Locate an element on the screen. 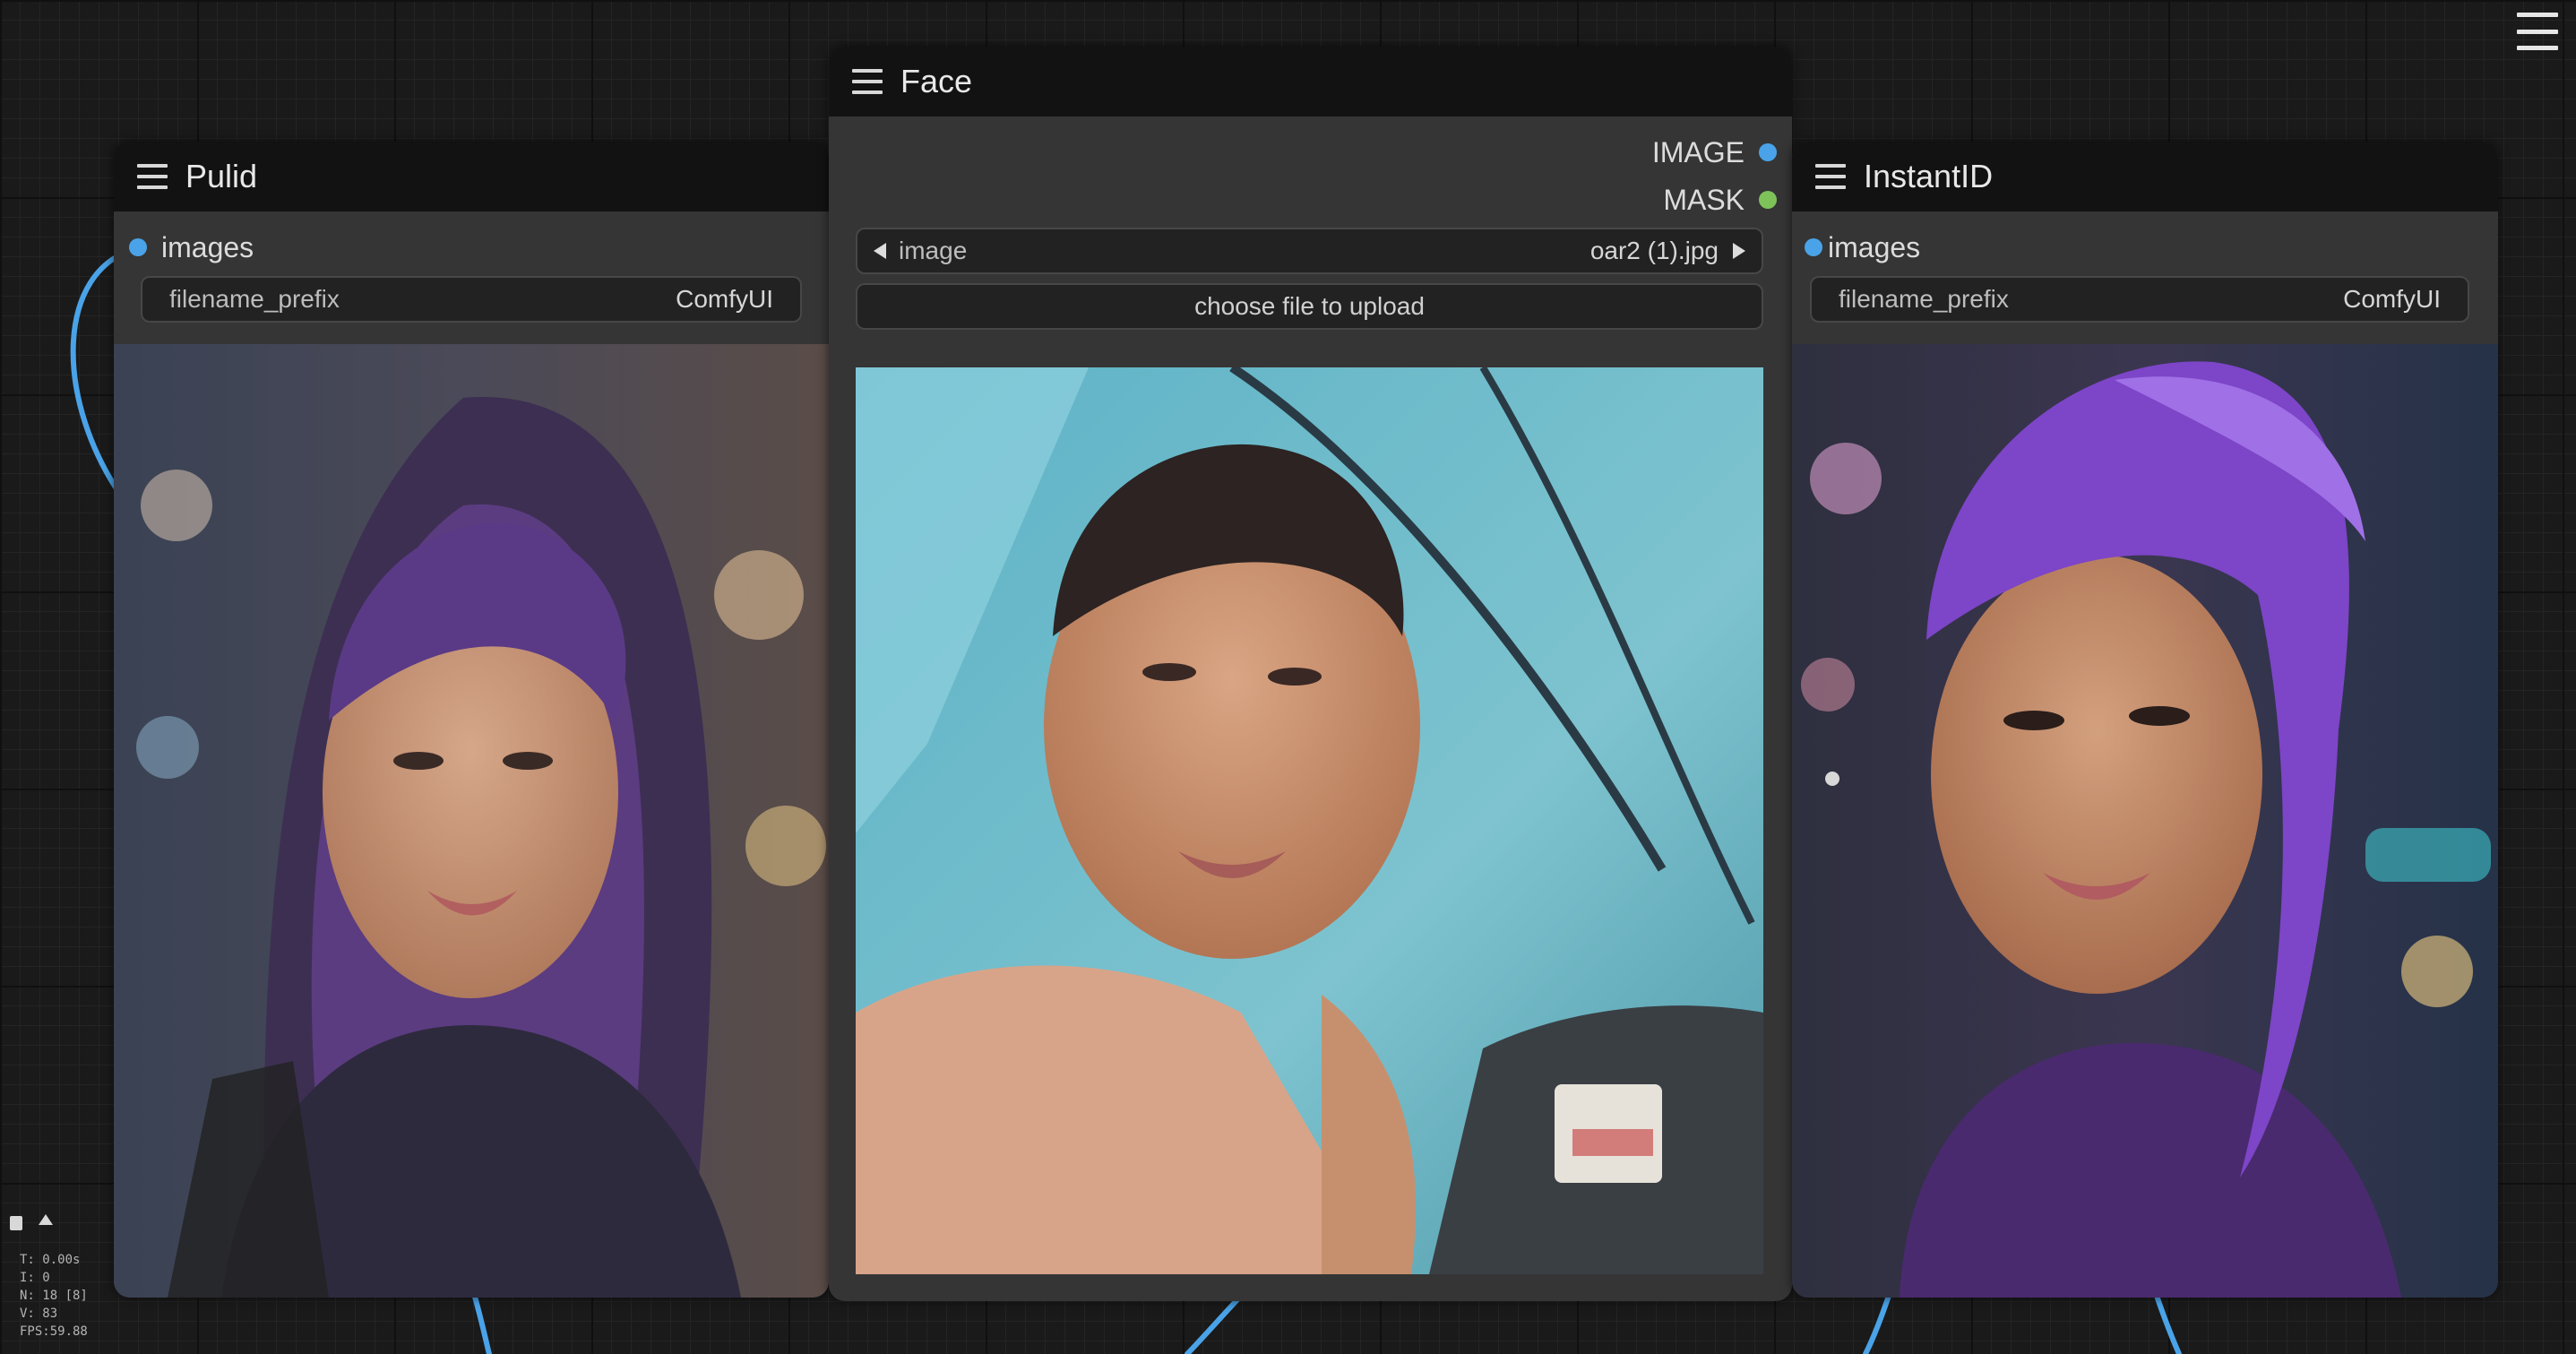  stat-vertices: V: 83 is located at coordinates (39, 1314).